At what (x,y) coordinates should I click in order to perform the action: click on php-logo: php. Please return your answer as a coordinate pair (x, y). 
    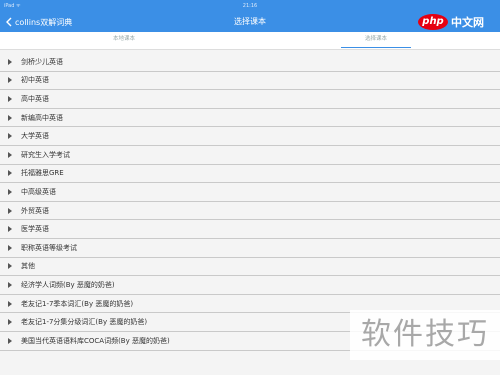
    Looking at the image, I should click on (433, 22).